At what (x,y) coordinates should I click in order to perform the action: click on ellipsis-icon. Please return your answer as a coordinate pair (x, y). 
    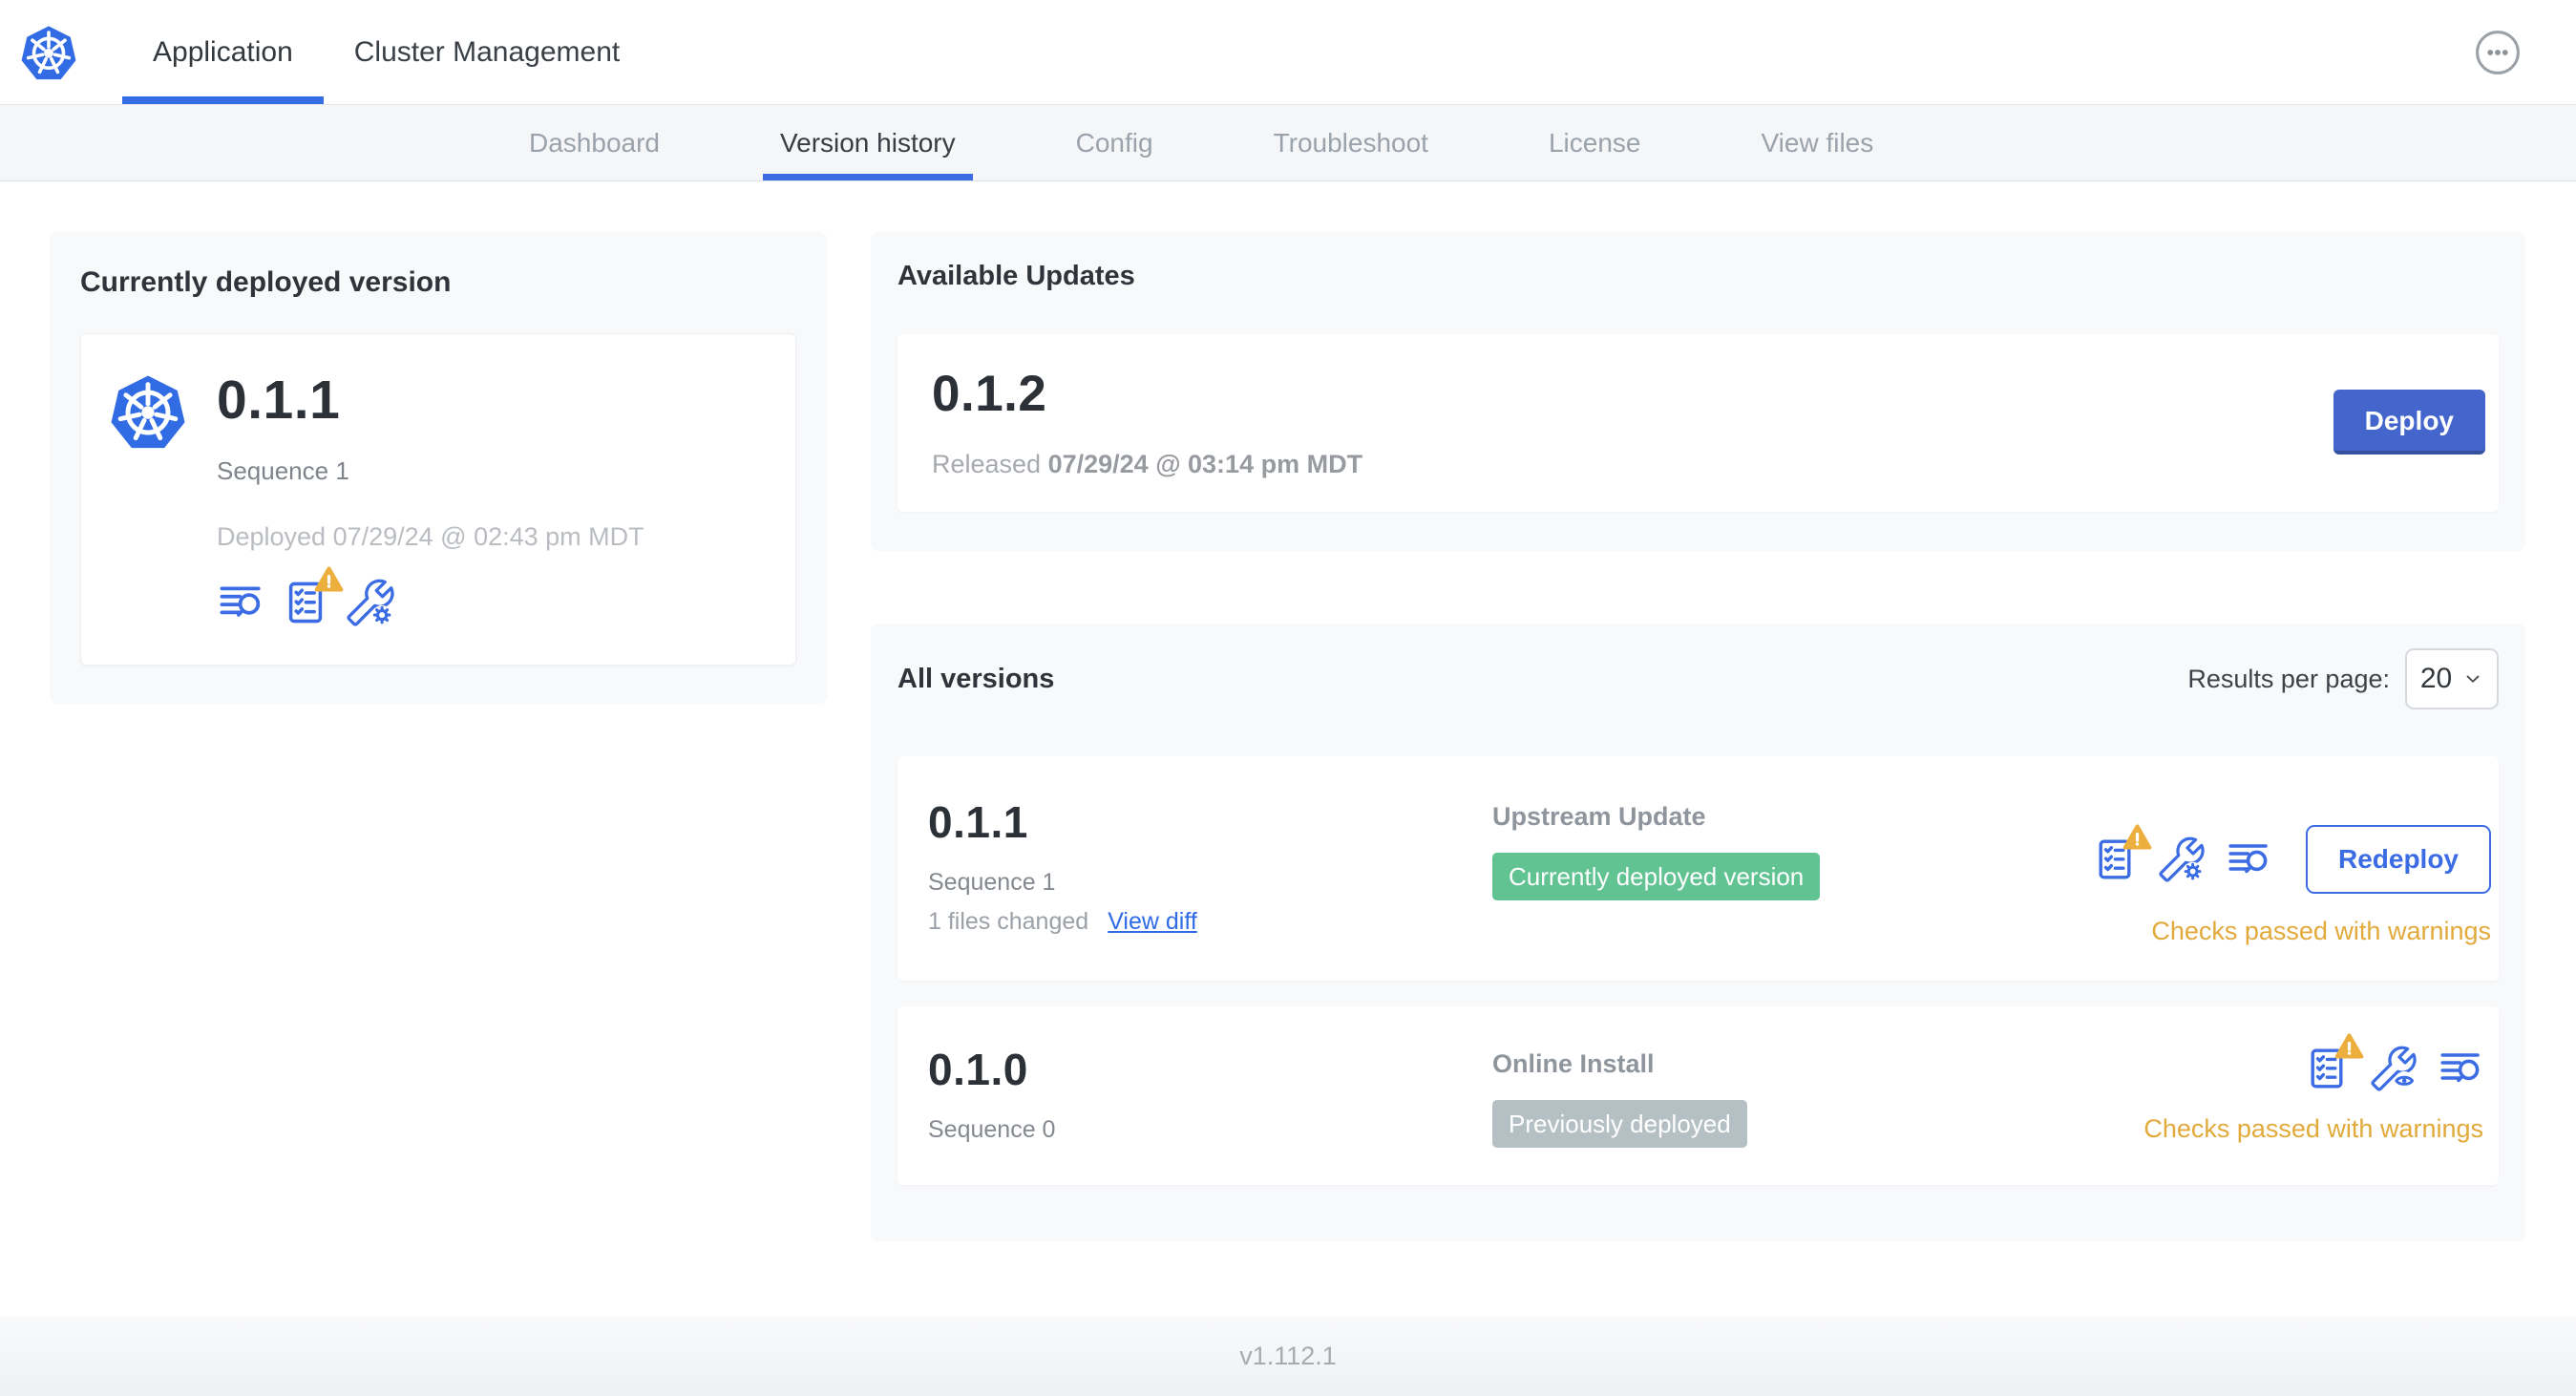
    Looking at the image, I should click on (2498, 52).